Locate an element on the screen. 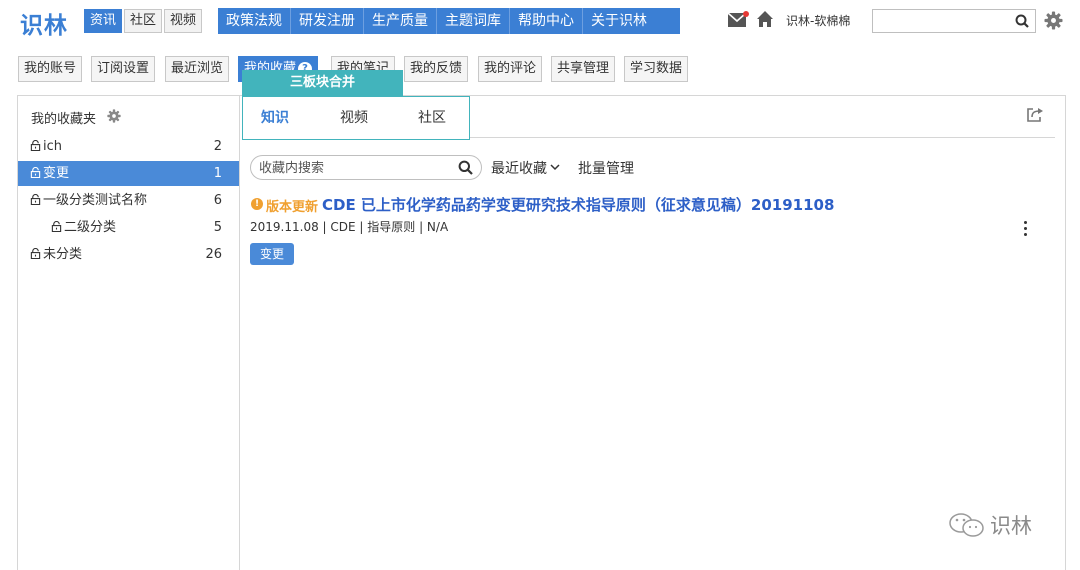 The height and width of the screenshot is (570, 1080). tab-video: 视频 is located at coordinates (354, 117).